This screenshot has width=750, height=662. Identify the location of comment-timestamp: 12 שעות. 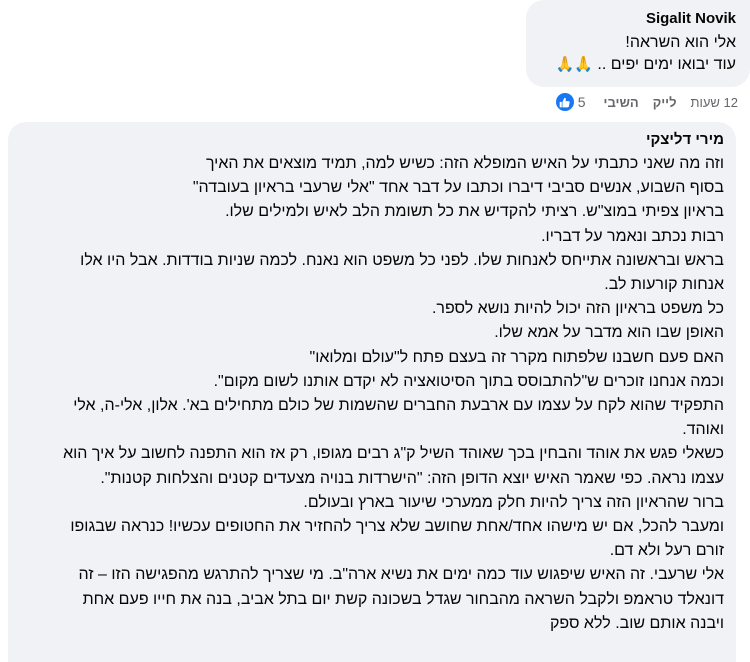
(715, 102).